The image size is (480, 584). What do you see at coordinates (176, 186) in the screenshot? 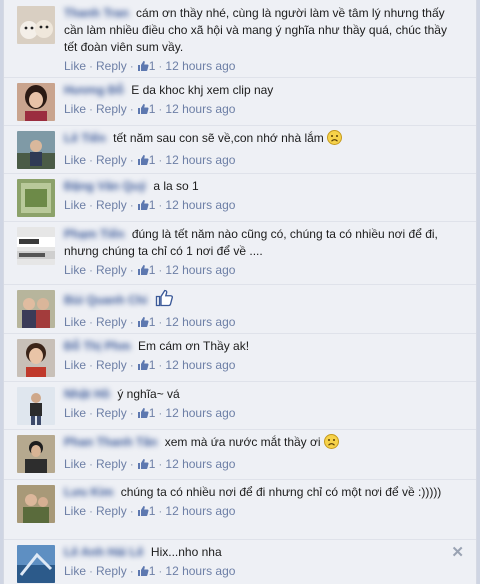
I see `comment-text: a la so 1` at bounding box center [176, 186].